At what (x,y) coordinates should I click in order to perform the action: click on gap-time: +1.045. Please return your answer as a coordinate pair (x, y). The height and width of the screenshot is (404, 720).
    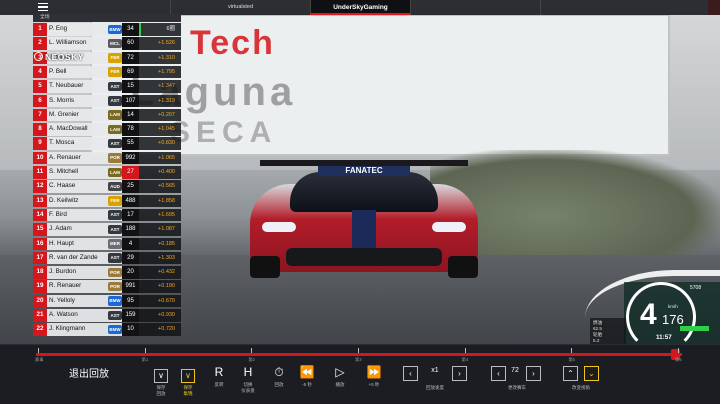
    Looking at the image, I should click on (160, 129).